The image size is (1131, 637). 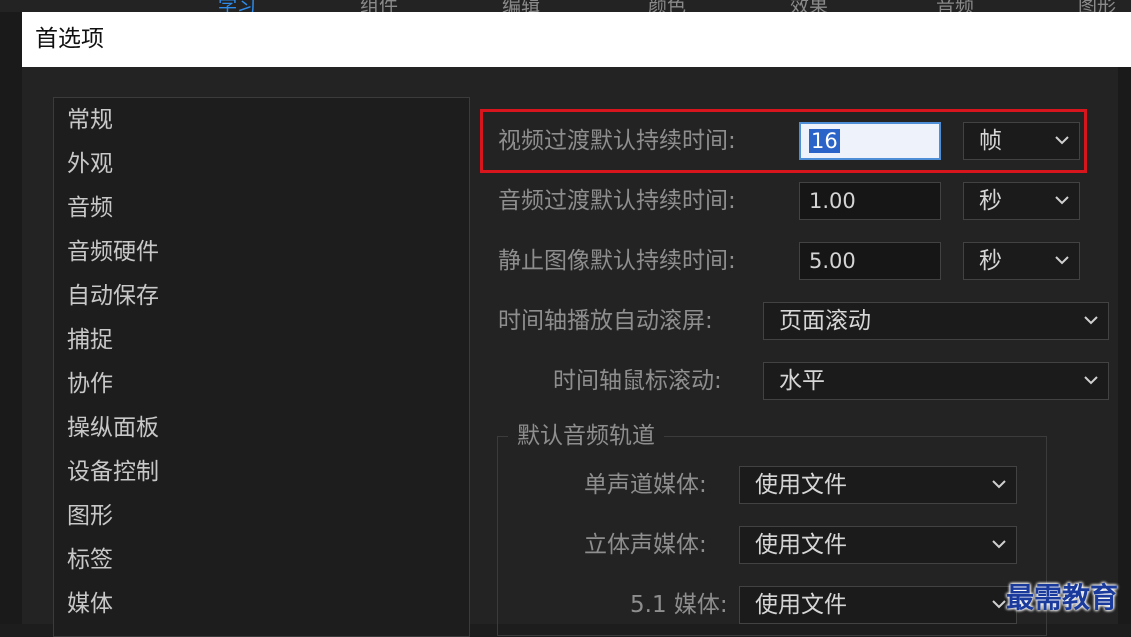 I want to click on category-media: 媒体, so click(x=90, y=604).